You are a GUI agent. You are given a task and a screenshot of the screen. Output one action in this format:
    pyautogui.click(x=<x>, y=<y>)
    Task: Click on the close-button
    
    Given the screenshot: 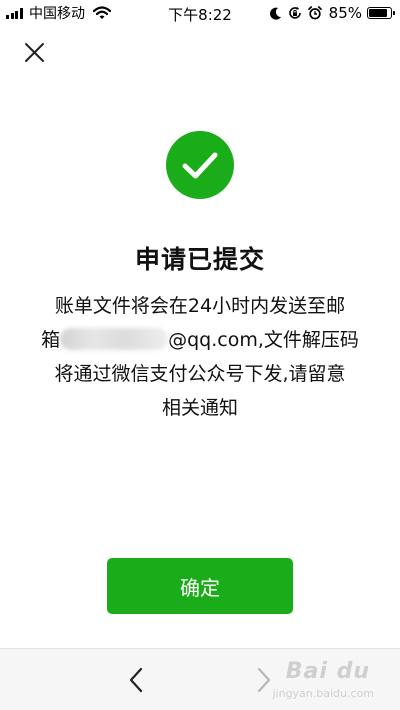 What is the action you would take?
    pyautogui.click(x=35, y=53)
    